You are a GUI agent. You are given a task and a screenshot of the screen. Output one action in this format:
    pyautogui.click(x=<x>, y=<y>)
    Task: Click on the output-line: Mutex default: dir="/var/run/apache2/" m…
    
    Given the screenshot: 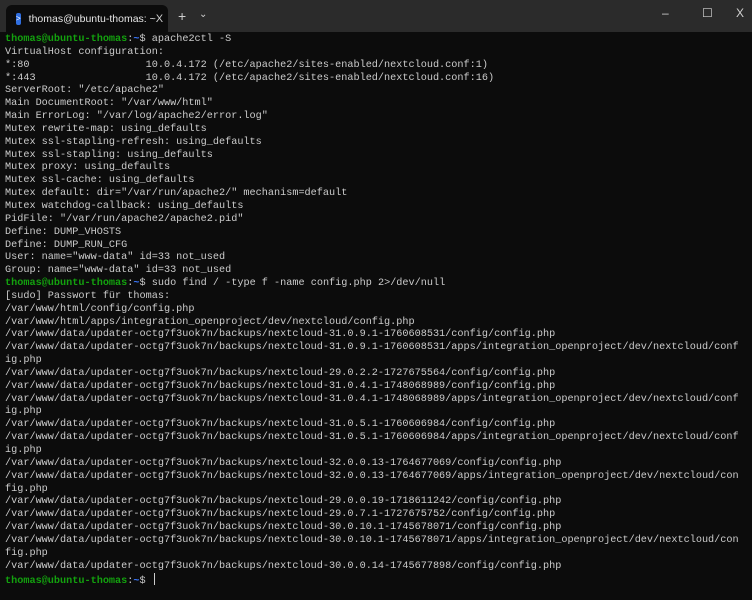 What is the action you would take?
    pyautogui.click(x=176, y=194)
    